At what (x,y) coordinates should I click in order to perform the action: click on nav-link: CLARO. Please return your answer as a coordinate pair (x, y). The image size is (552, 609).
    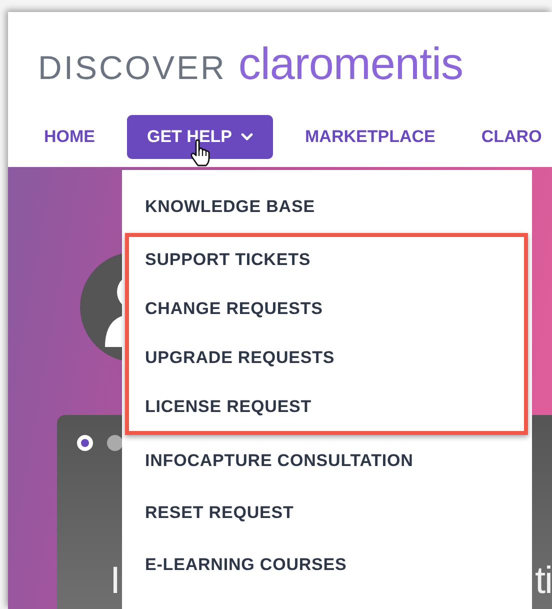
    Looking at the image, I should click on (509, 137).